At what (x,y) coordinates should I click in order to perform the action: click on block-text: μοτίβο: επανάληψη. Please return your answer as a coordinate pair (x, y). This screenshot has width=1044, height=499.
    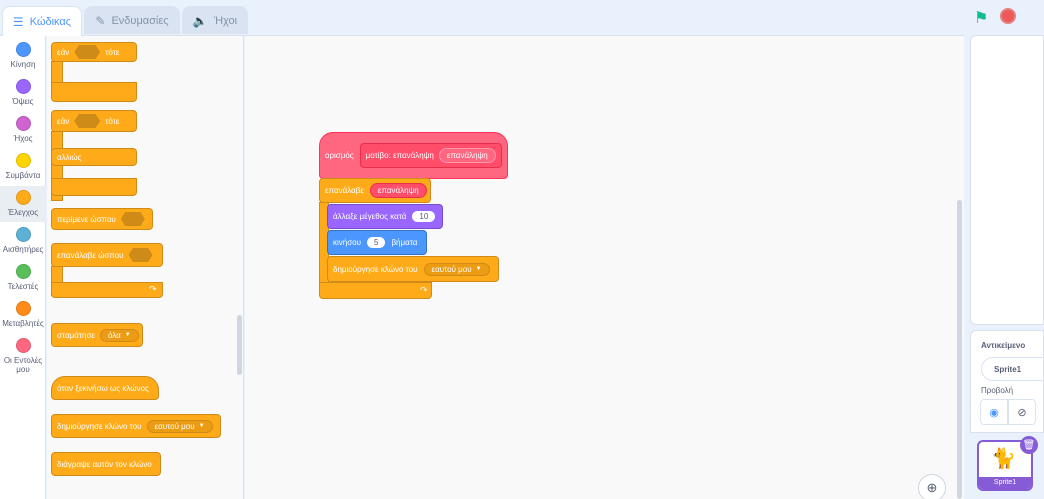
    Looking at the image, I should click on (399, 155).